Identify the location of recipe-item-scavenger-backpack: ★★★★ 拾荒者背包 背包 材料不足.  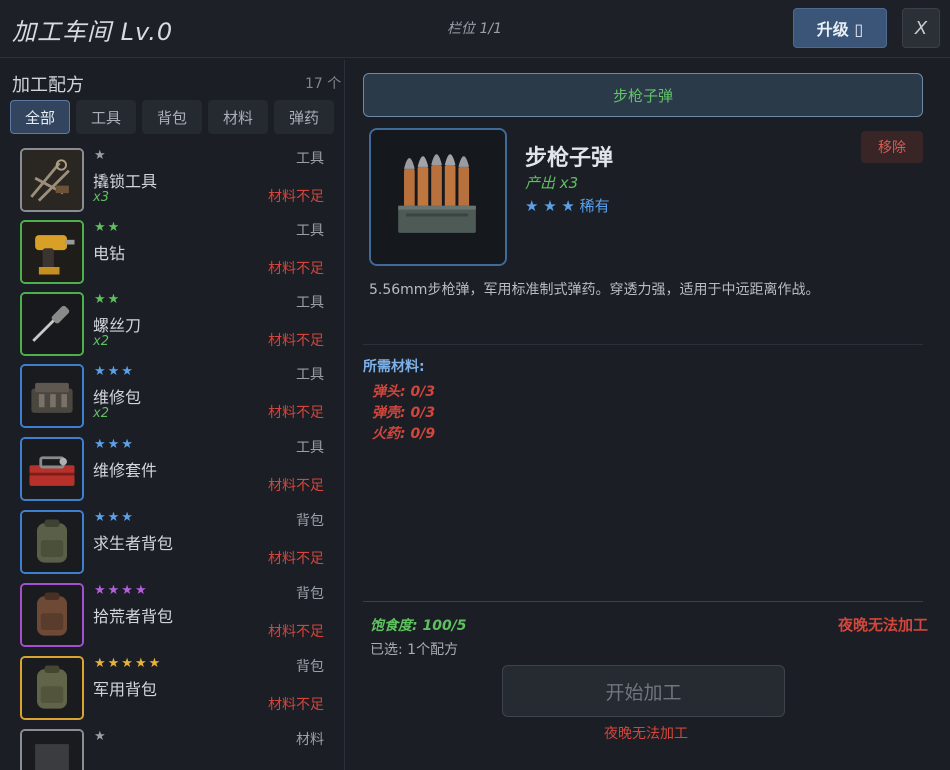
(175, 619).